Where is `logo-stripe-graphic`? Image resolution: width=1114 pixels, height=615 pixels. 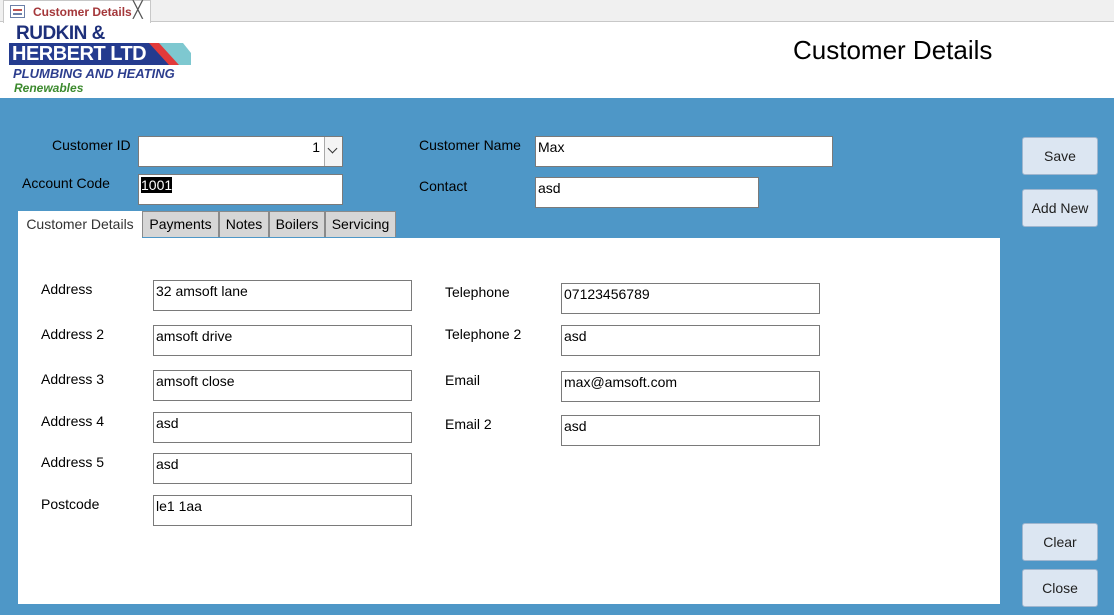 logo-stripe-graphic is located at coordinates (170, 54).